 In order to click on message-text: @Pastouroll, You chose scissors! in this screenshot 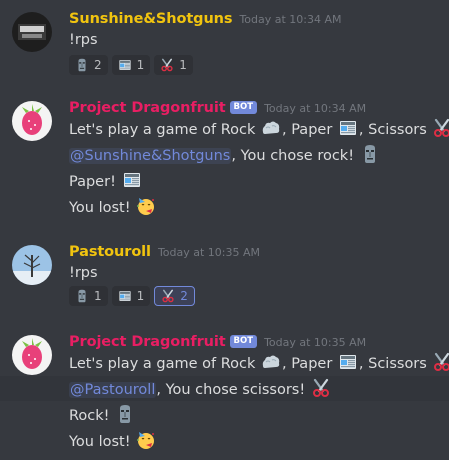, I will do `click(200, 389)`.